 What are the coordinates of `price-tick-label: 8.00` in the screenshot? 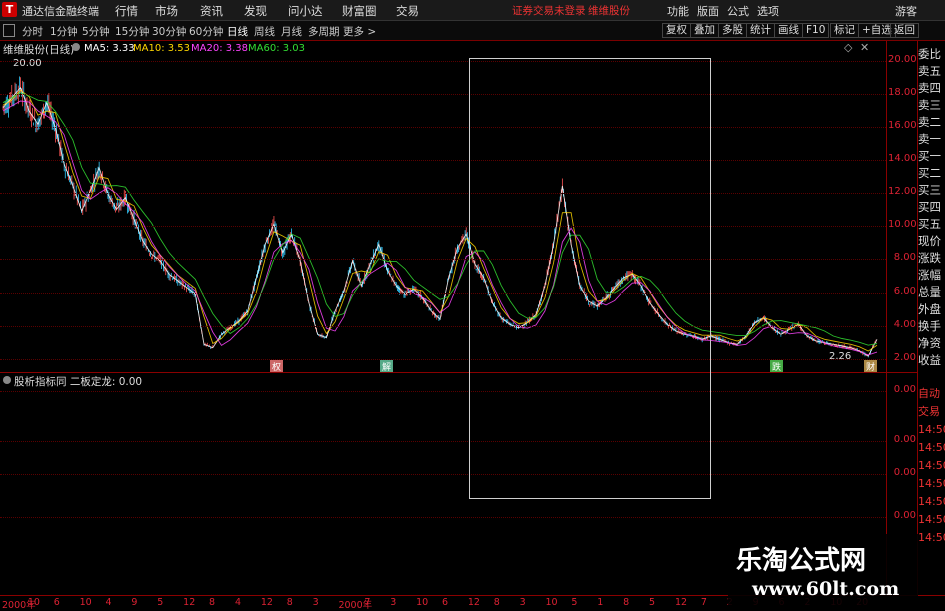 It's located at (904, 257).